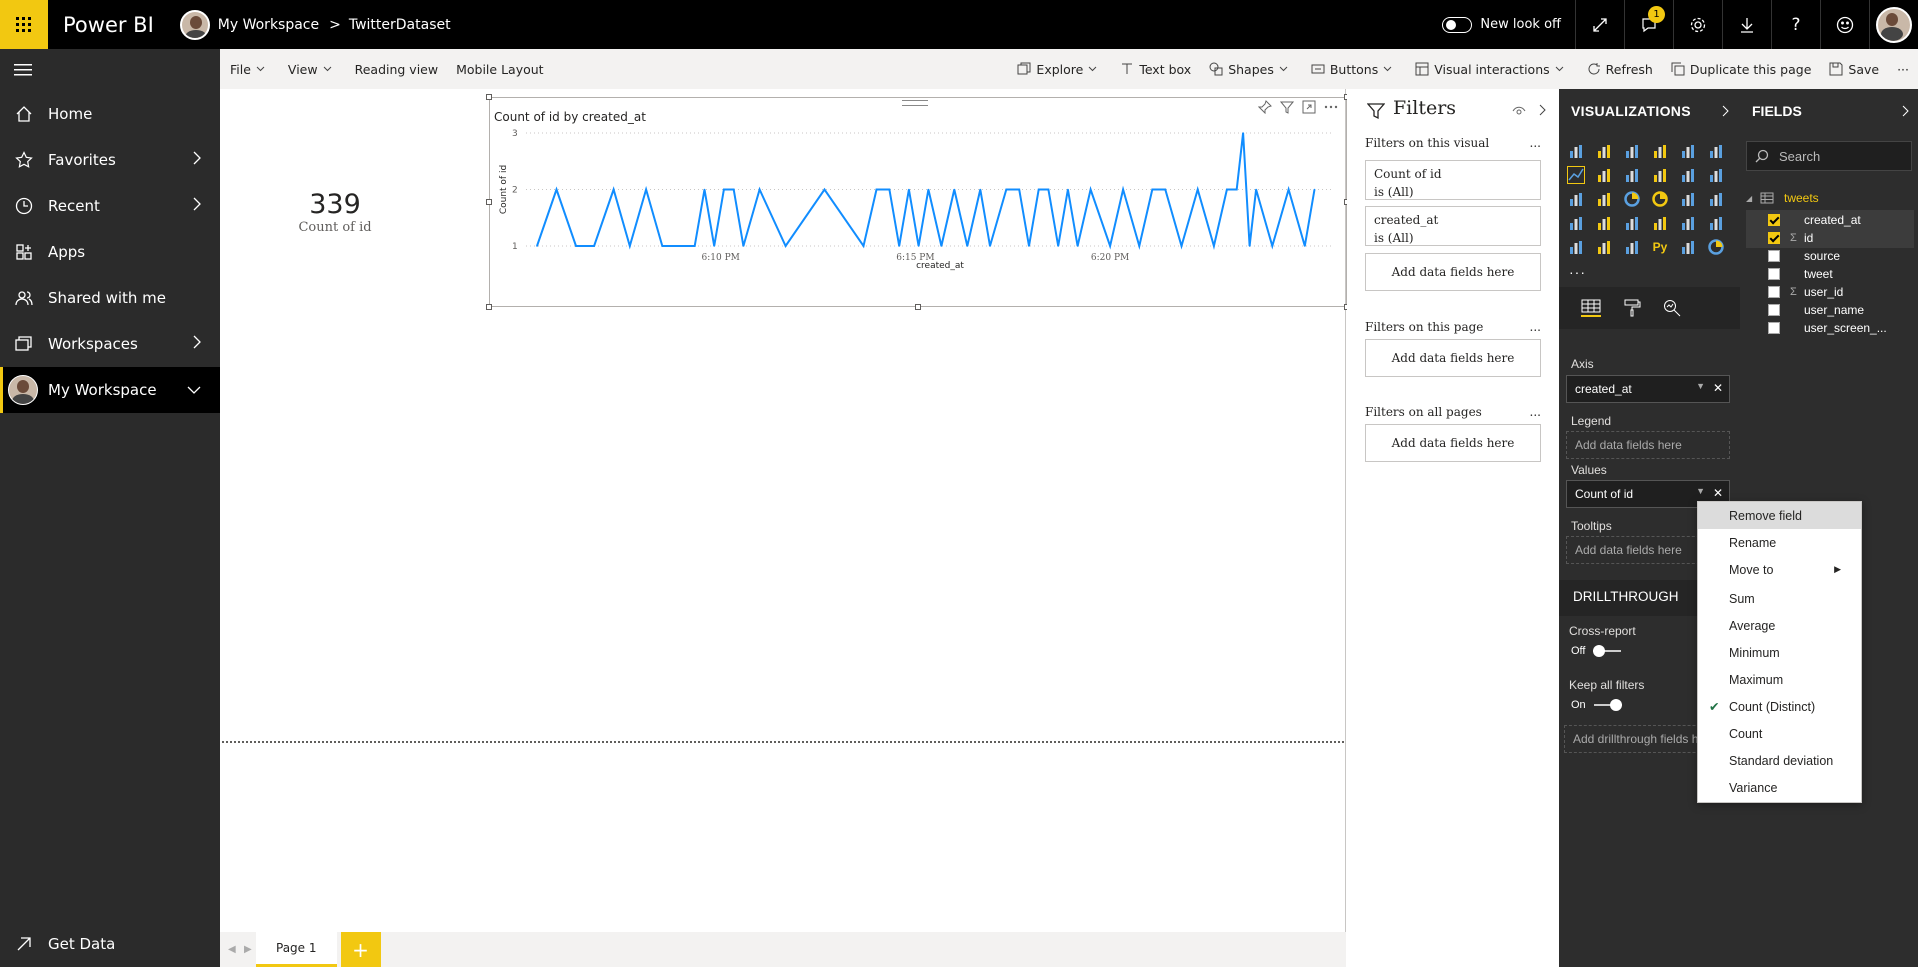 This screenshot has height=967, width=1918. Describe the element at coordinates (1779, 598) in the screenshot. I see `menu-item: Sum` at that location.